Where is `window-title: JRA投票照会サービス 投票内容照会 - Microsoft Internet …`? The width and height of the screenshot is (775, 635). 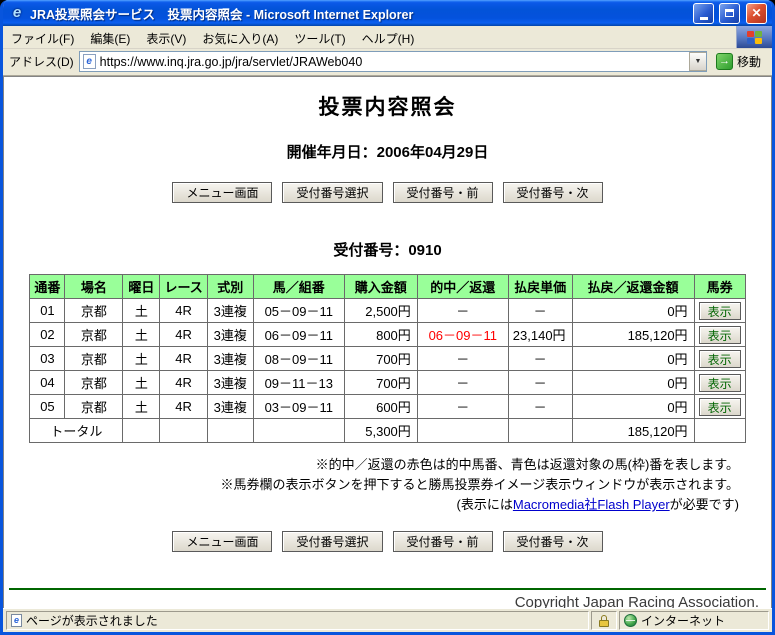 window-title: JRA投票照会サービス 投票内容照会 - Microsoft Internet … is located at coordinates (222, 14).